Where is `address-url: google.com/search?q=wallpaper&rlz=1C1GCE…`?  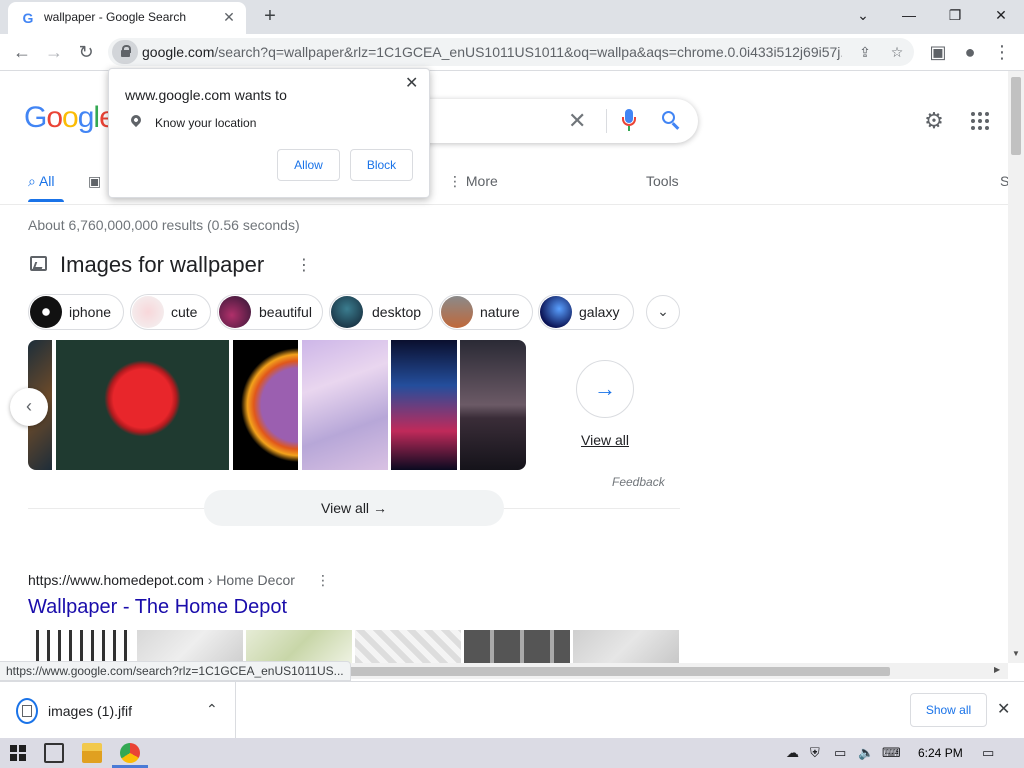 address-url: google.com/search?q=wallpaper&rlz=1C1GCE… is located at coordinates (492, 52).